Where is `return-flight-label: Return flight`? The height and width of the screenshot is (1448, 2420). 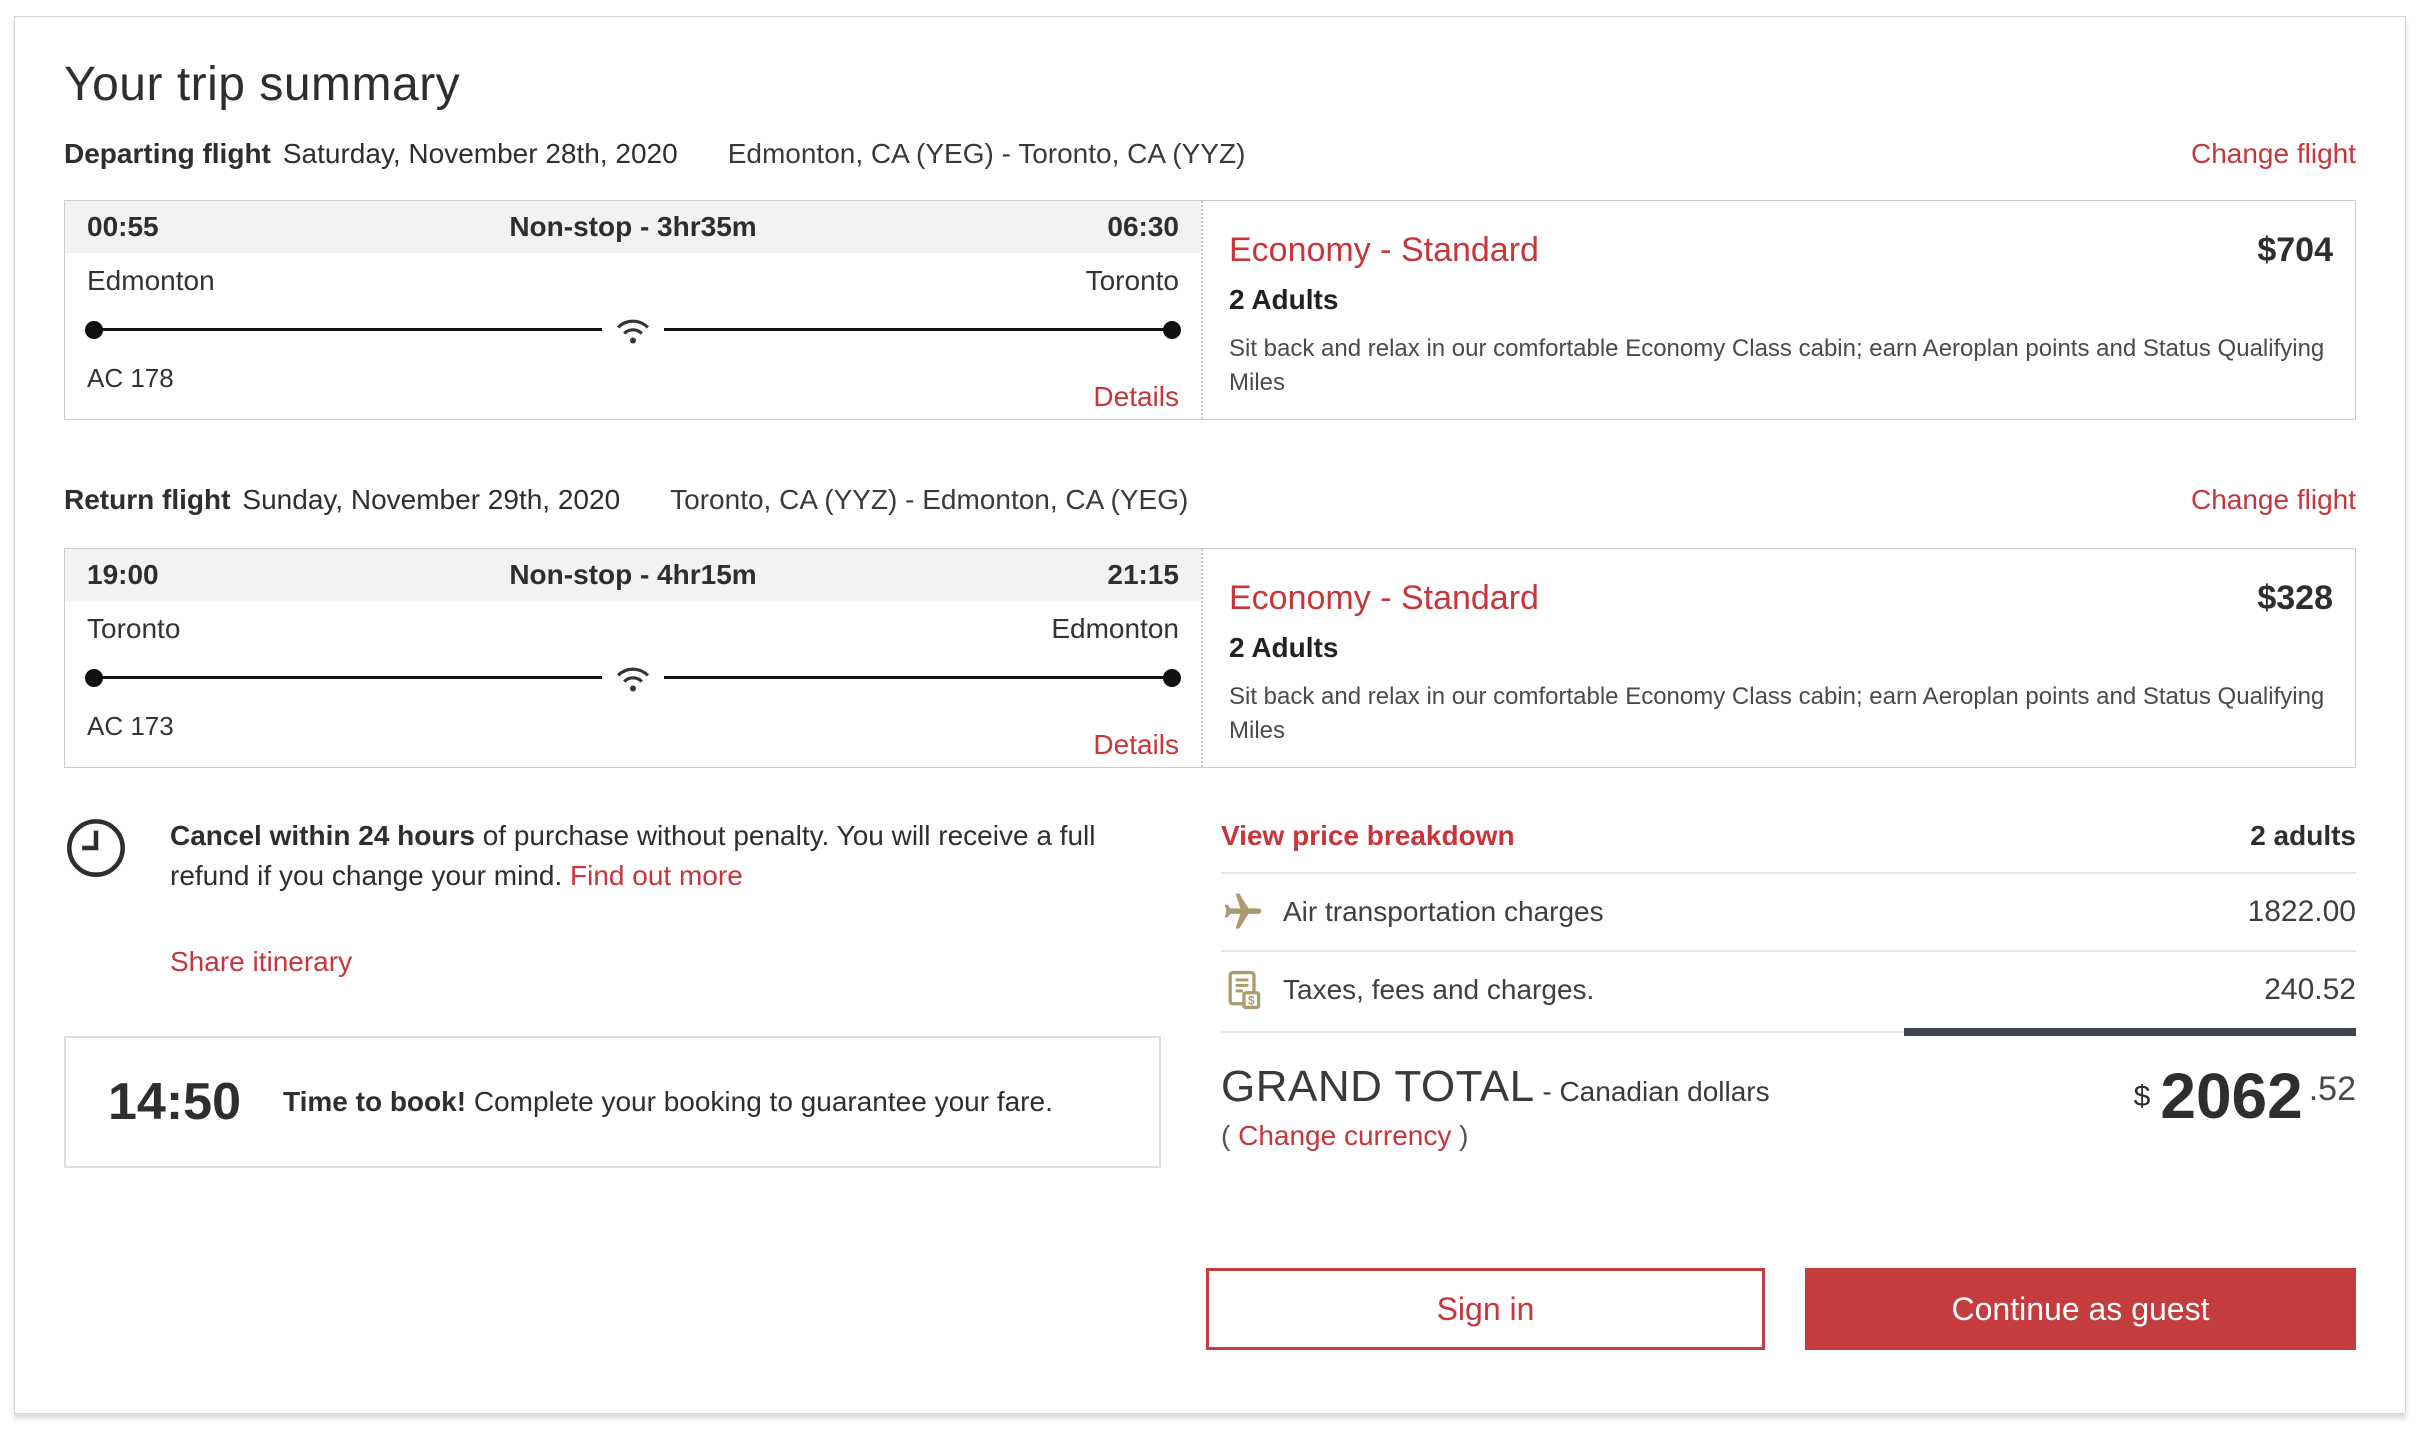
return-flight-label: Return flight is located at coordinates (147, 499).